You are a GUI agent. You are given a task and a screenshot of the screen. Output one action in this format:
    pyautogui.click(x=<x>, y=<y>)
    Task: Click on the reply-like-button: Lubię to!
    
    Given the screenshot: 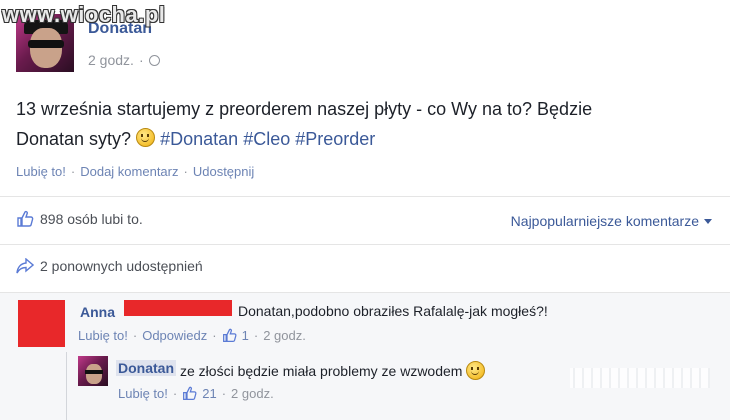 What is the action you would take?
    pyautogui.click(x=143, y=393)
    